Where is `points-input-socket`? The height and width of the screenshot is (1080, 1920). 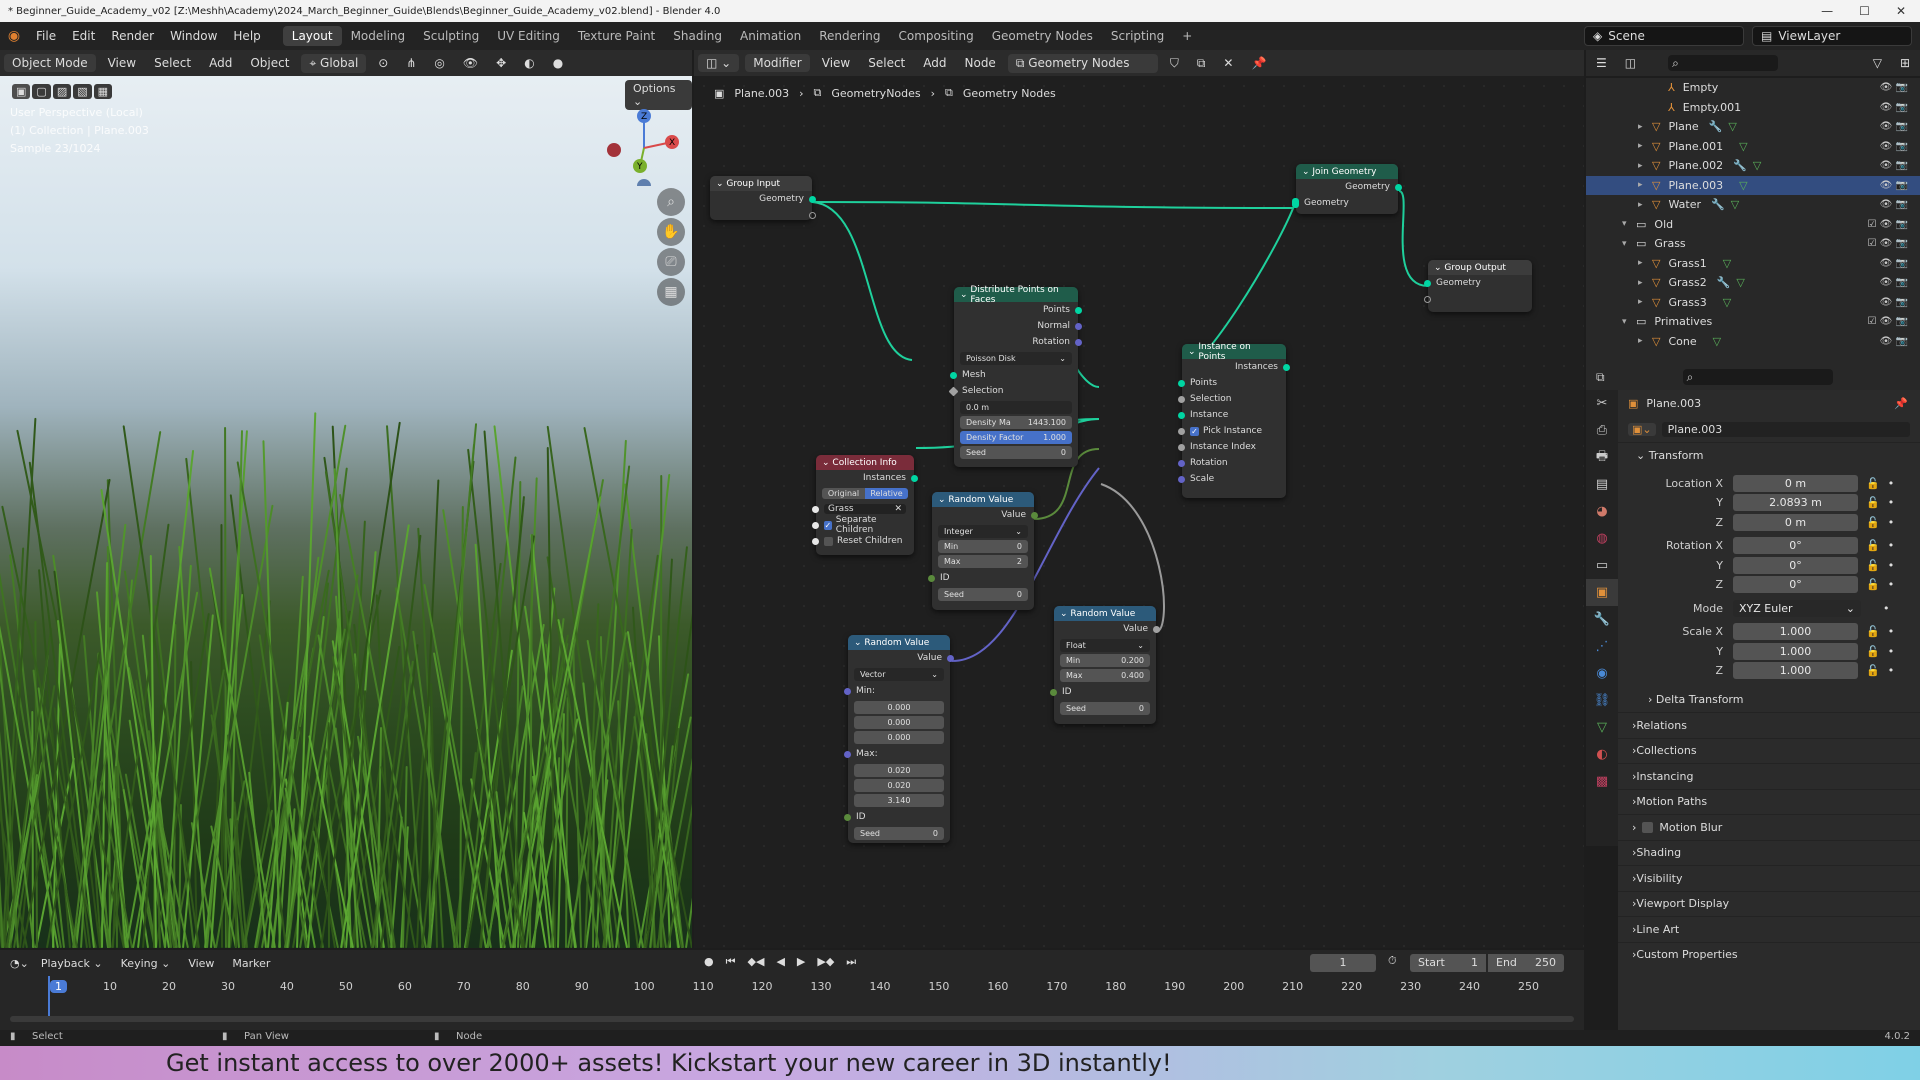 points-input-socket is located at coordinates (1181, 383).